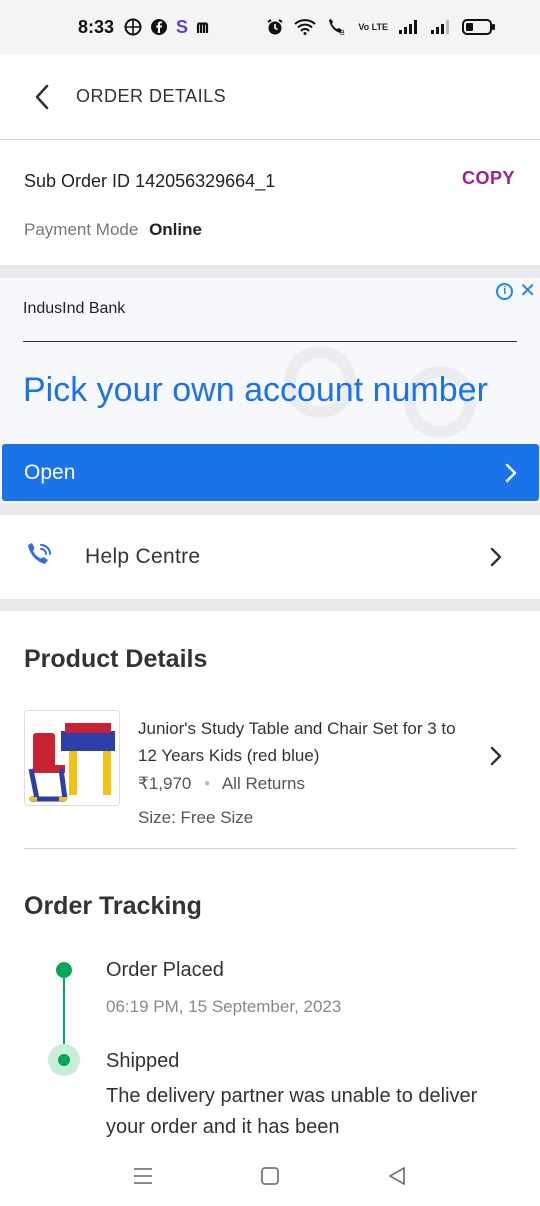 The image size is (540, 1206). What do you see at coordinates (143, 1061) in the screenshot?
I see `tracking-step-title: Shipped` at bounding box center [143, 1061].